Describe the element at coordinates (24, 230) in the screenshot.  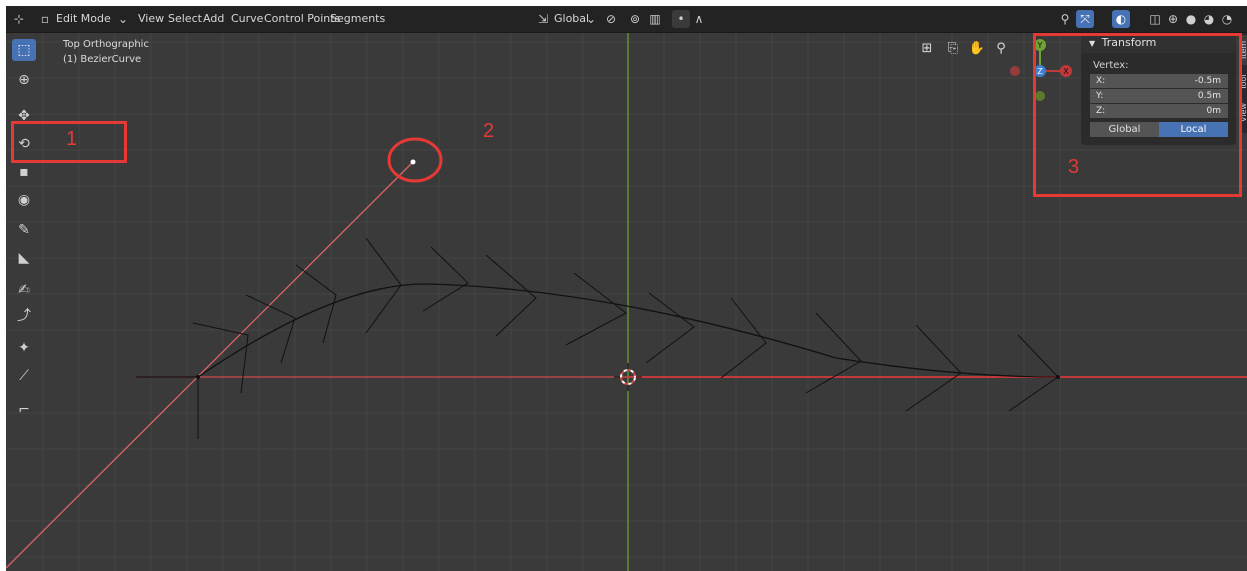
I see `annotate-icon: ✎` at that location.